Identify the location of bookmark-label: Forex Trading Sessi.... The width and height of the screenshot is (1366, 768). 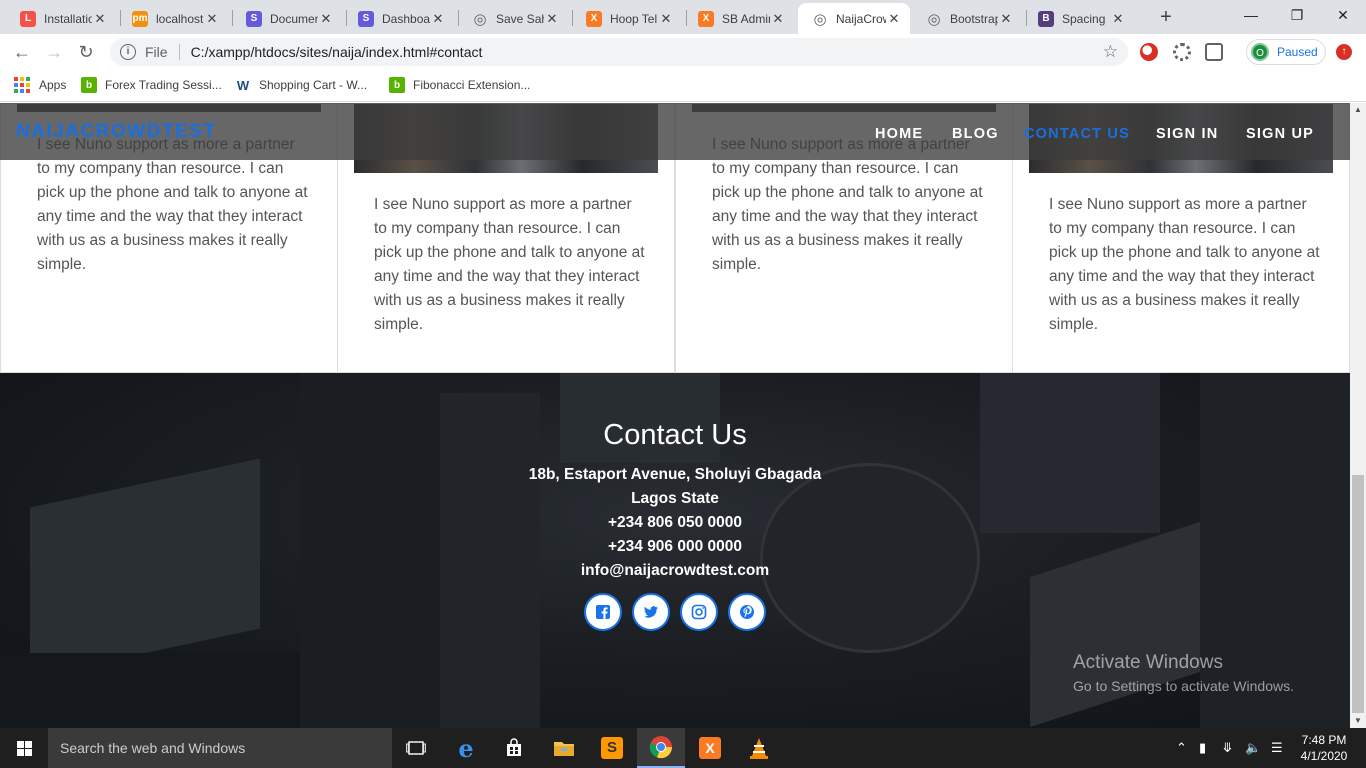
(163, 85).